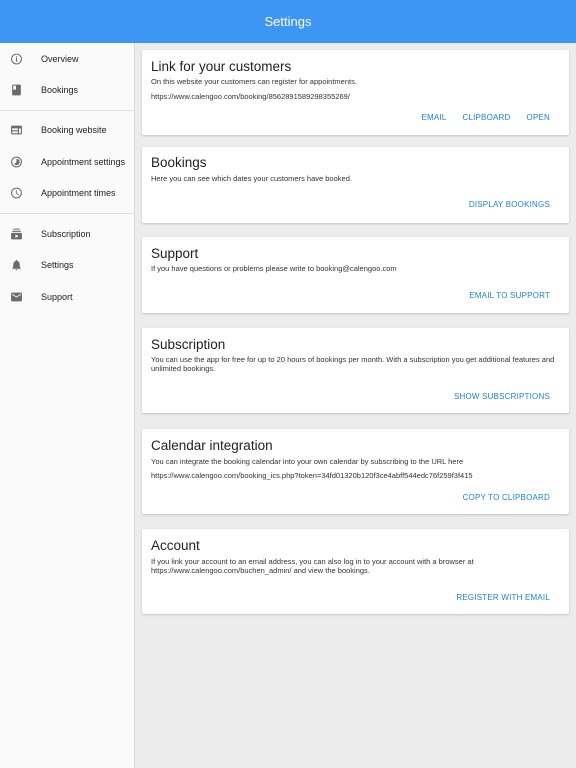 The height and width of the screenshot is (768, 576). What do you see at coordinates (16, 90) in the screenshot?
I see `book-icon` at bounding box center [16, 90].